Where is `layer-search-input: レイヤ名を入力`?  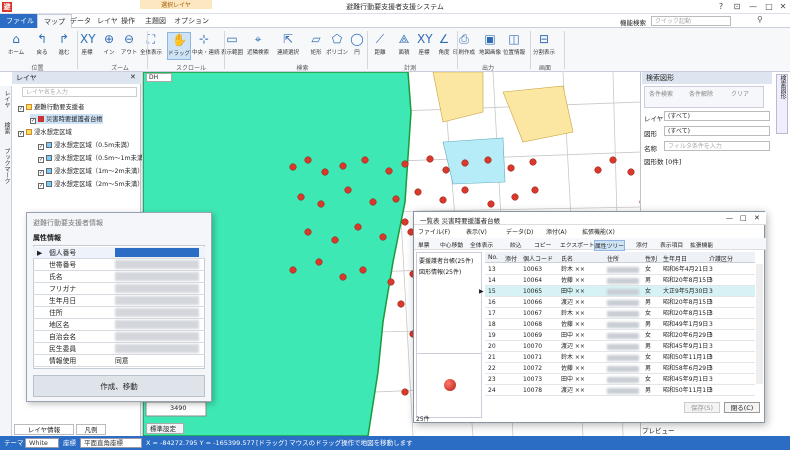 layer-search-input: レイヤ名を入力 is located at coordinates (79, 92).